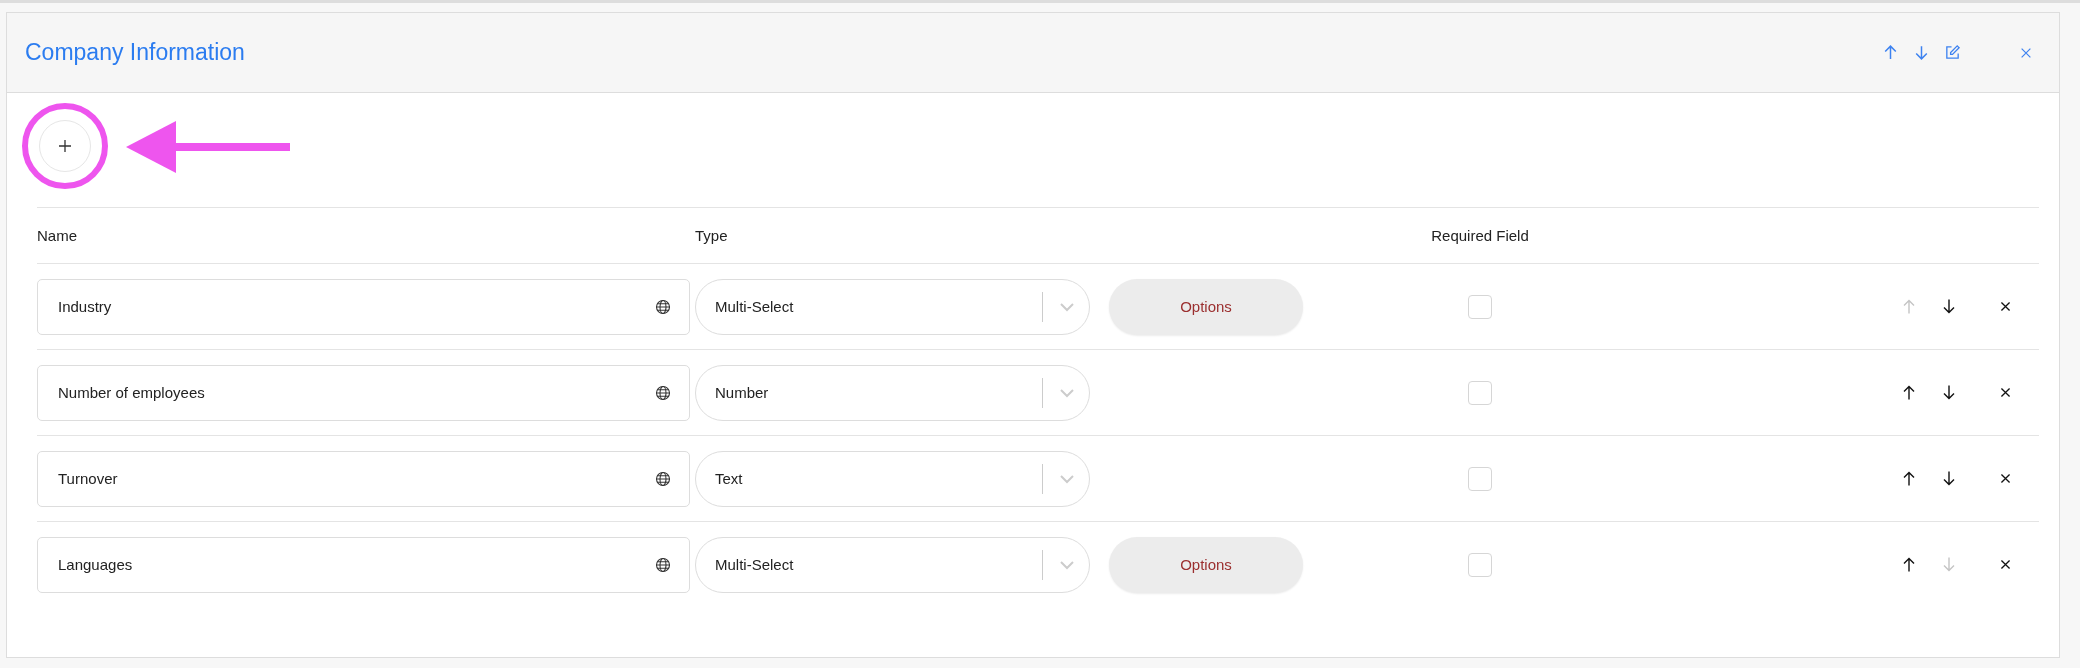 This screenshot has height=668, width=2080. What do you see at coordinates (712, 235) in the screenshot?
I see `column-header: Type` at bounding box center [712, 235].